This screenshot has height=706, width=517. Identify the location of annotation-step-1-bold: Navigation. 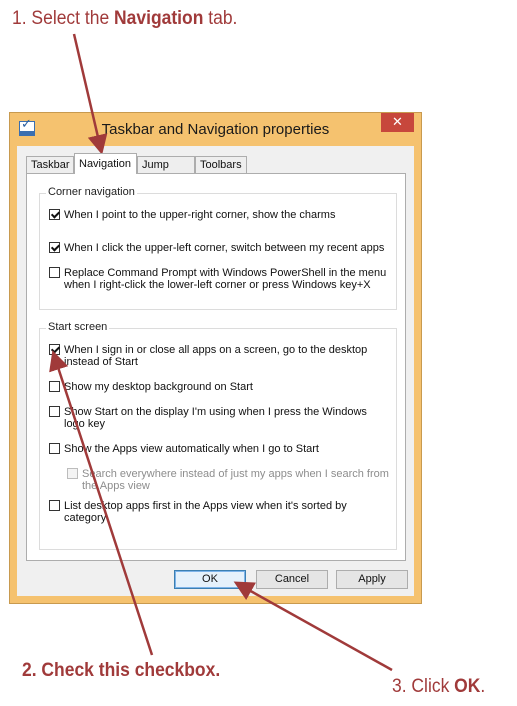
(159, 18).